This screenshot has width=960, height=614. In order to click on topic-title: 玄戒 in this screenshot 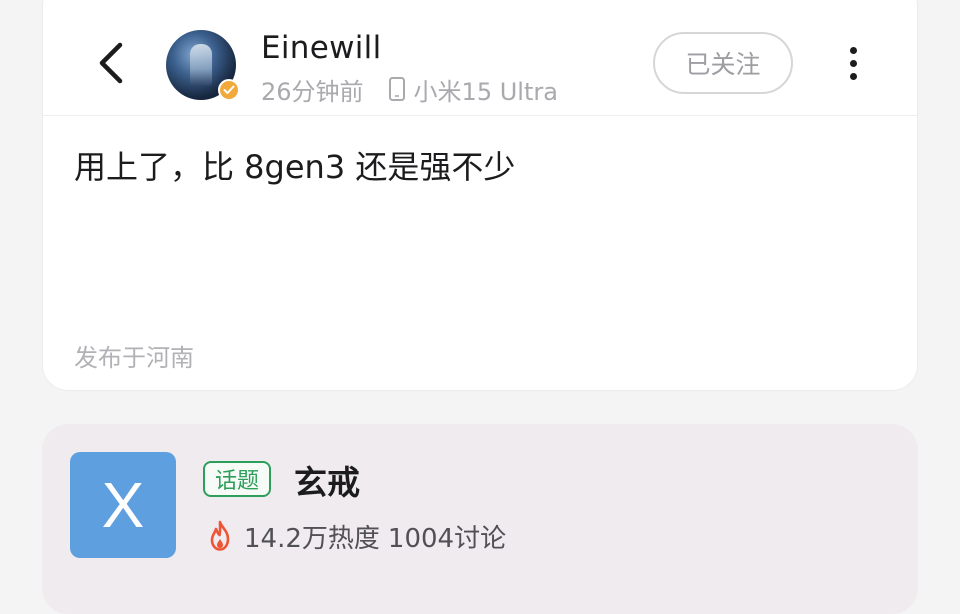, I will do `click(327, 480)`.